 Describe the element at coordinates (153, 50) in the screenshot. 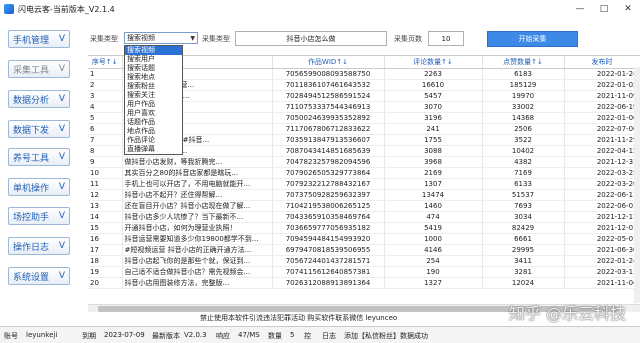

I see `dropdown-option: 搜索视频` at that location.